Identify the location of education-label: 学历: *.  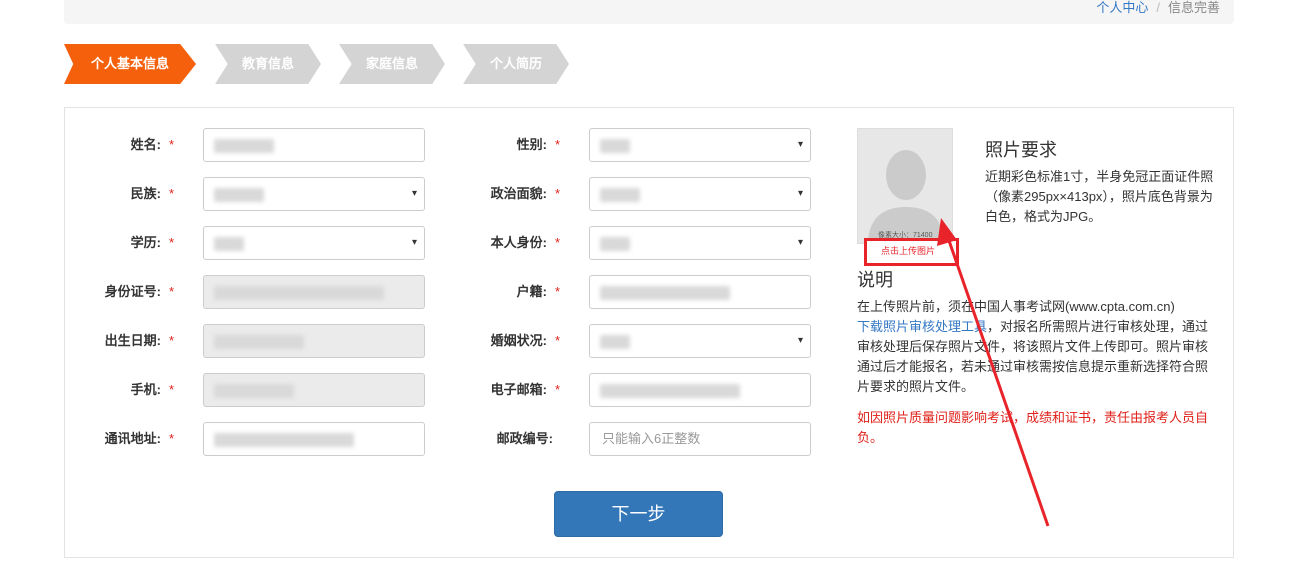
(152, 242).